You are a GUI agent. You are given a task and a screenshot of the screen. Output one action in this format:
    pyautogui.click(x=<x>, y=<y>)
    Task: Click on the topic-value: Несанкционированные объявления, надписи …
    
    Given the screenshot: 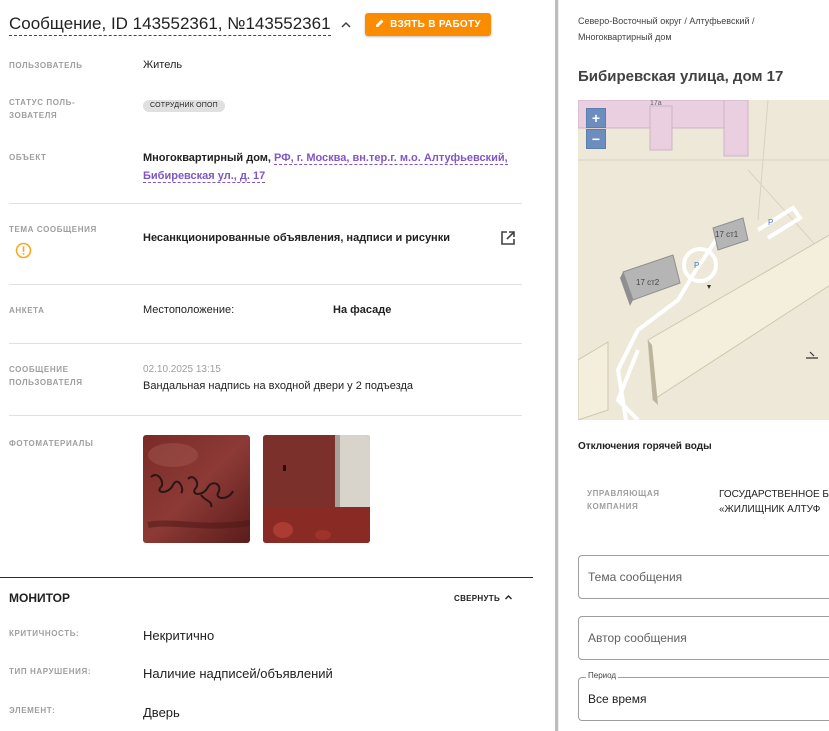 What is the action you would take?
    pyautogui.click(x=296, y=238)
    